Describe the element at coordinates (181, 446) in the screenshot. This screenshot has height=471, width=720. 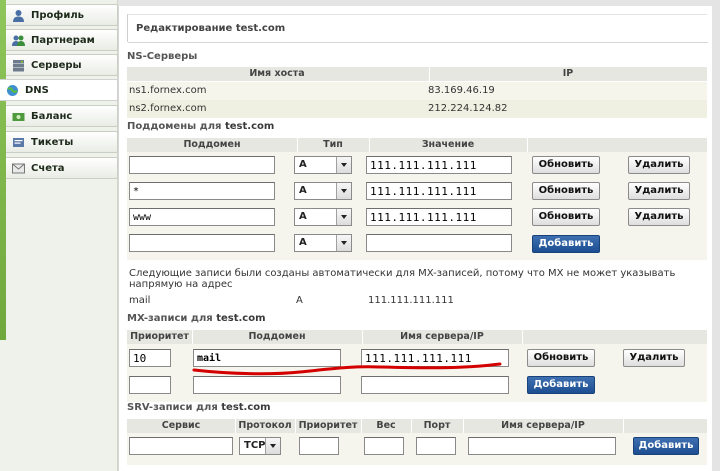
I see `srv-service-input` at that location.